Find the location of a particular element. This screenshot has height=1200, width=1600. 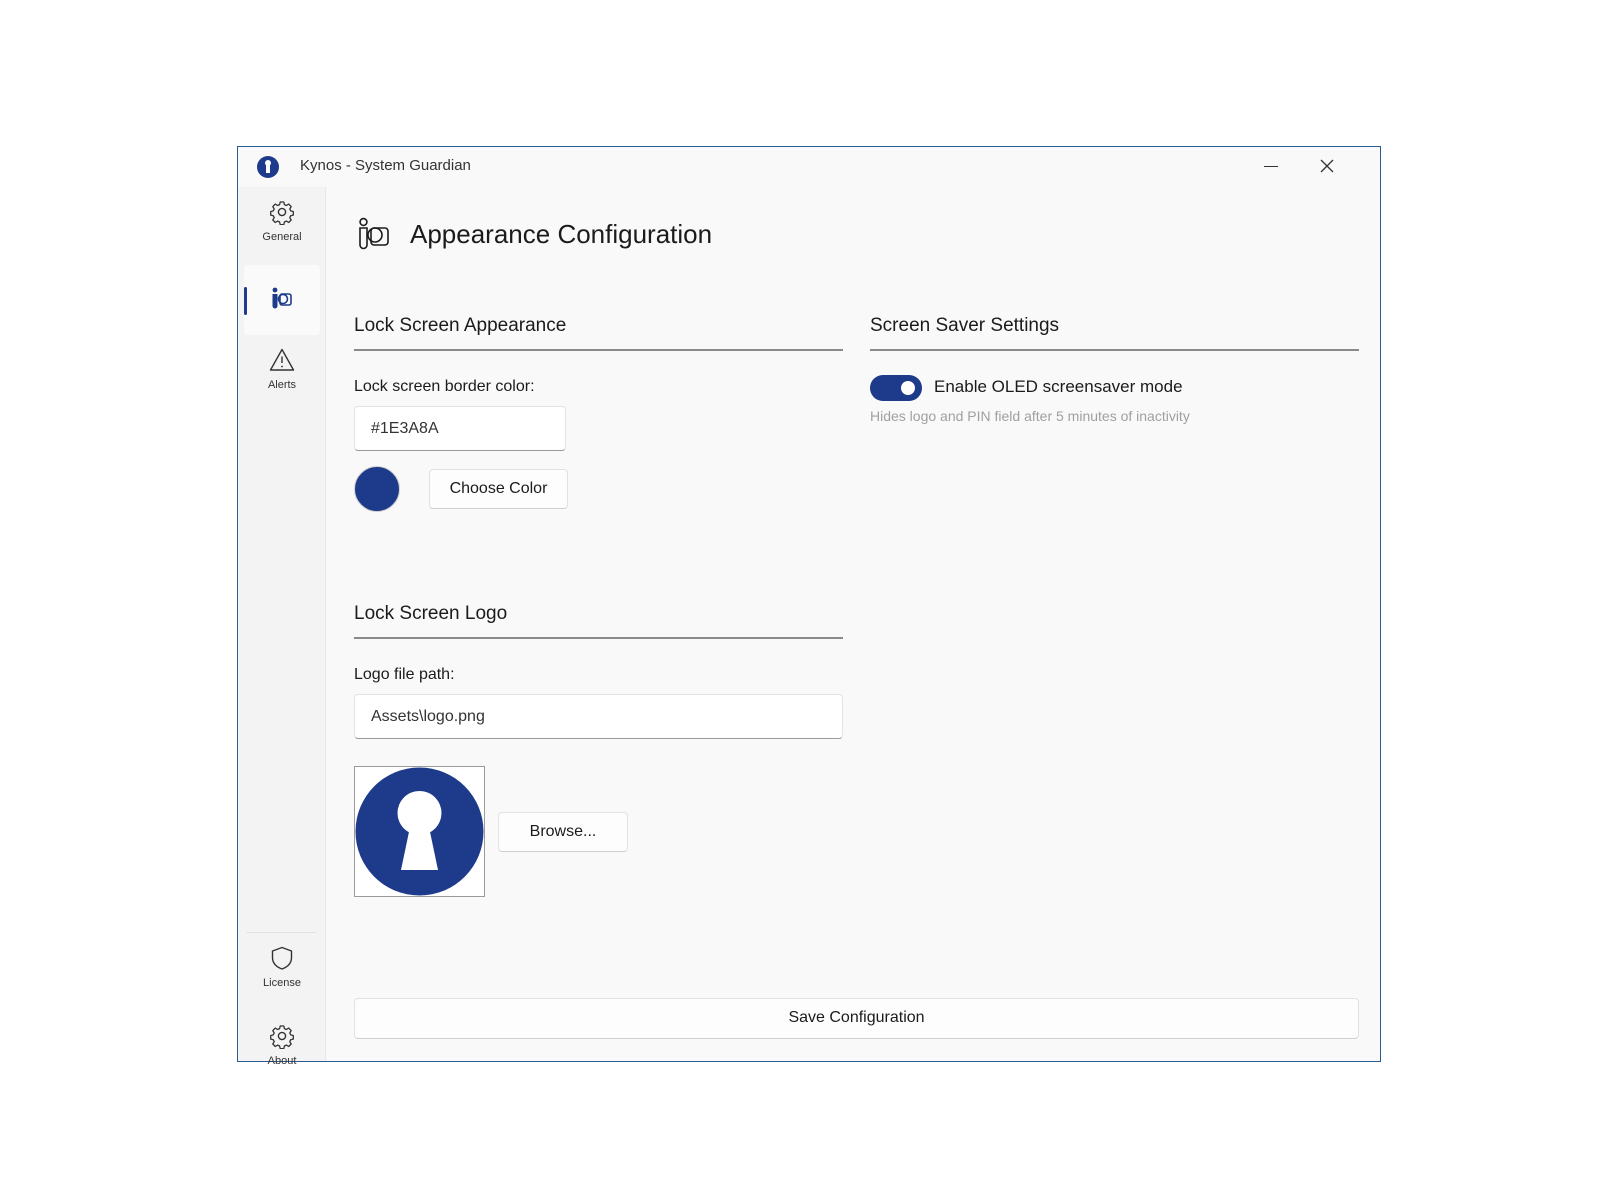

section-header-logo: Lock Screen Logo is located at coordinates (431, 613).